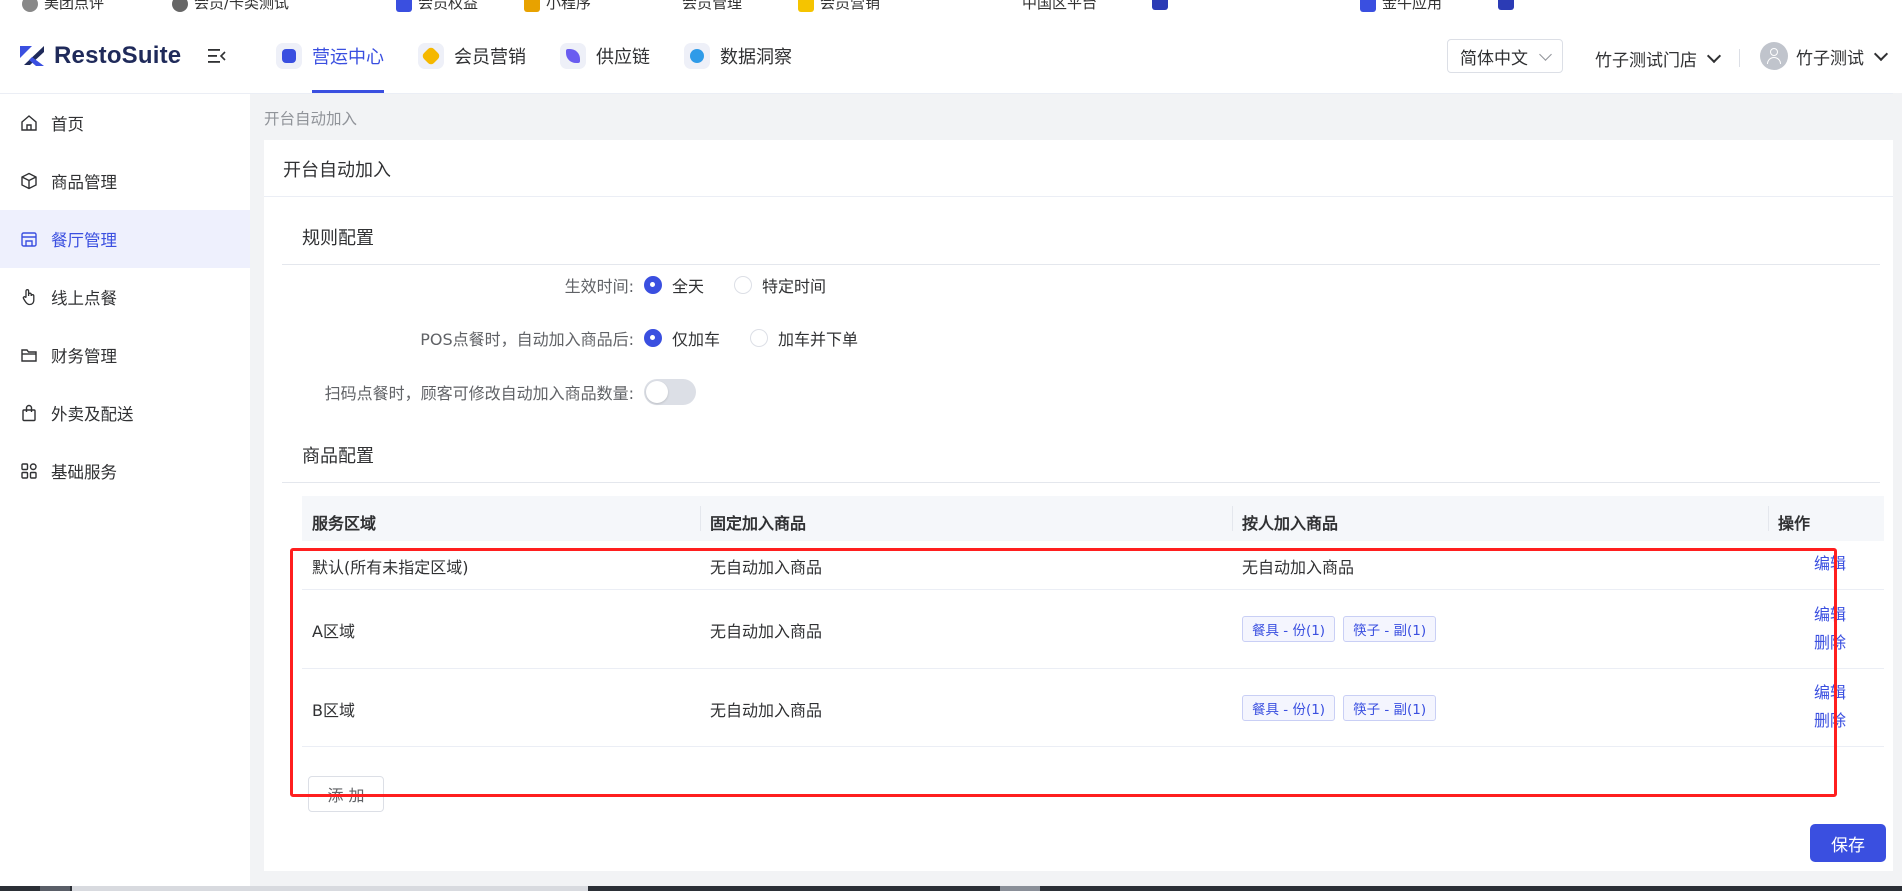 Image resolution: width=1902 pixels, height=891 pixels. Describe the element at coordinates (125, 239) in the screenshot. I see `sidebar-item-restaurant: 餐厅管理` at that location.